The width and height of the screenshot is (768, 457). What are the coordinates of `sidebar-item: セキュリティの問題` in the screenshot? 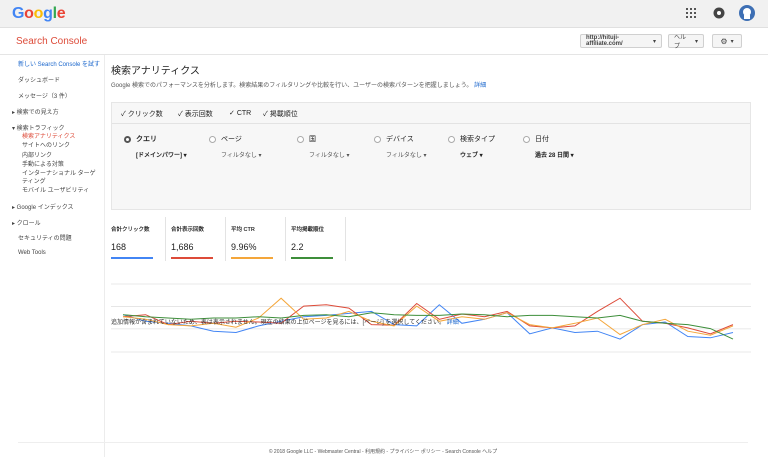 It's located at (45, 237).